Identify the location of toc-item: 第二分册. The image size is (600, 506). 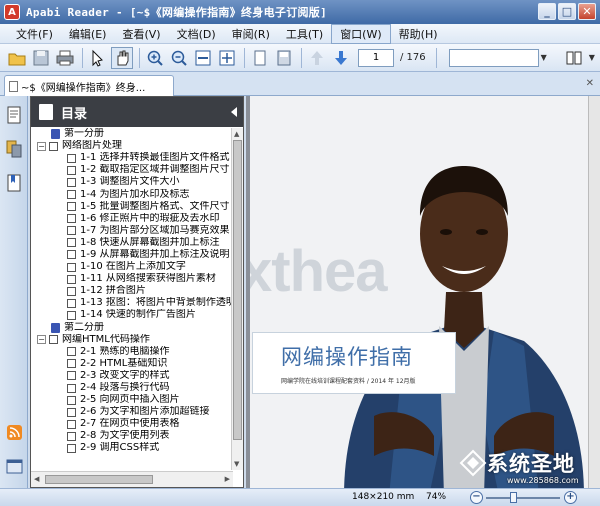
(132, 328).